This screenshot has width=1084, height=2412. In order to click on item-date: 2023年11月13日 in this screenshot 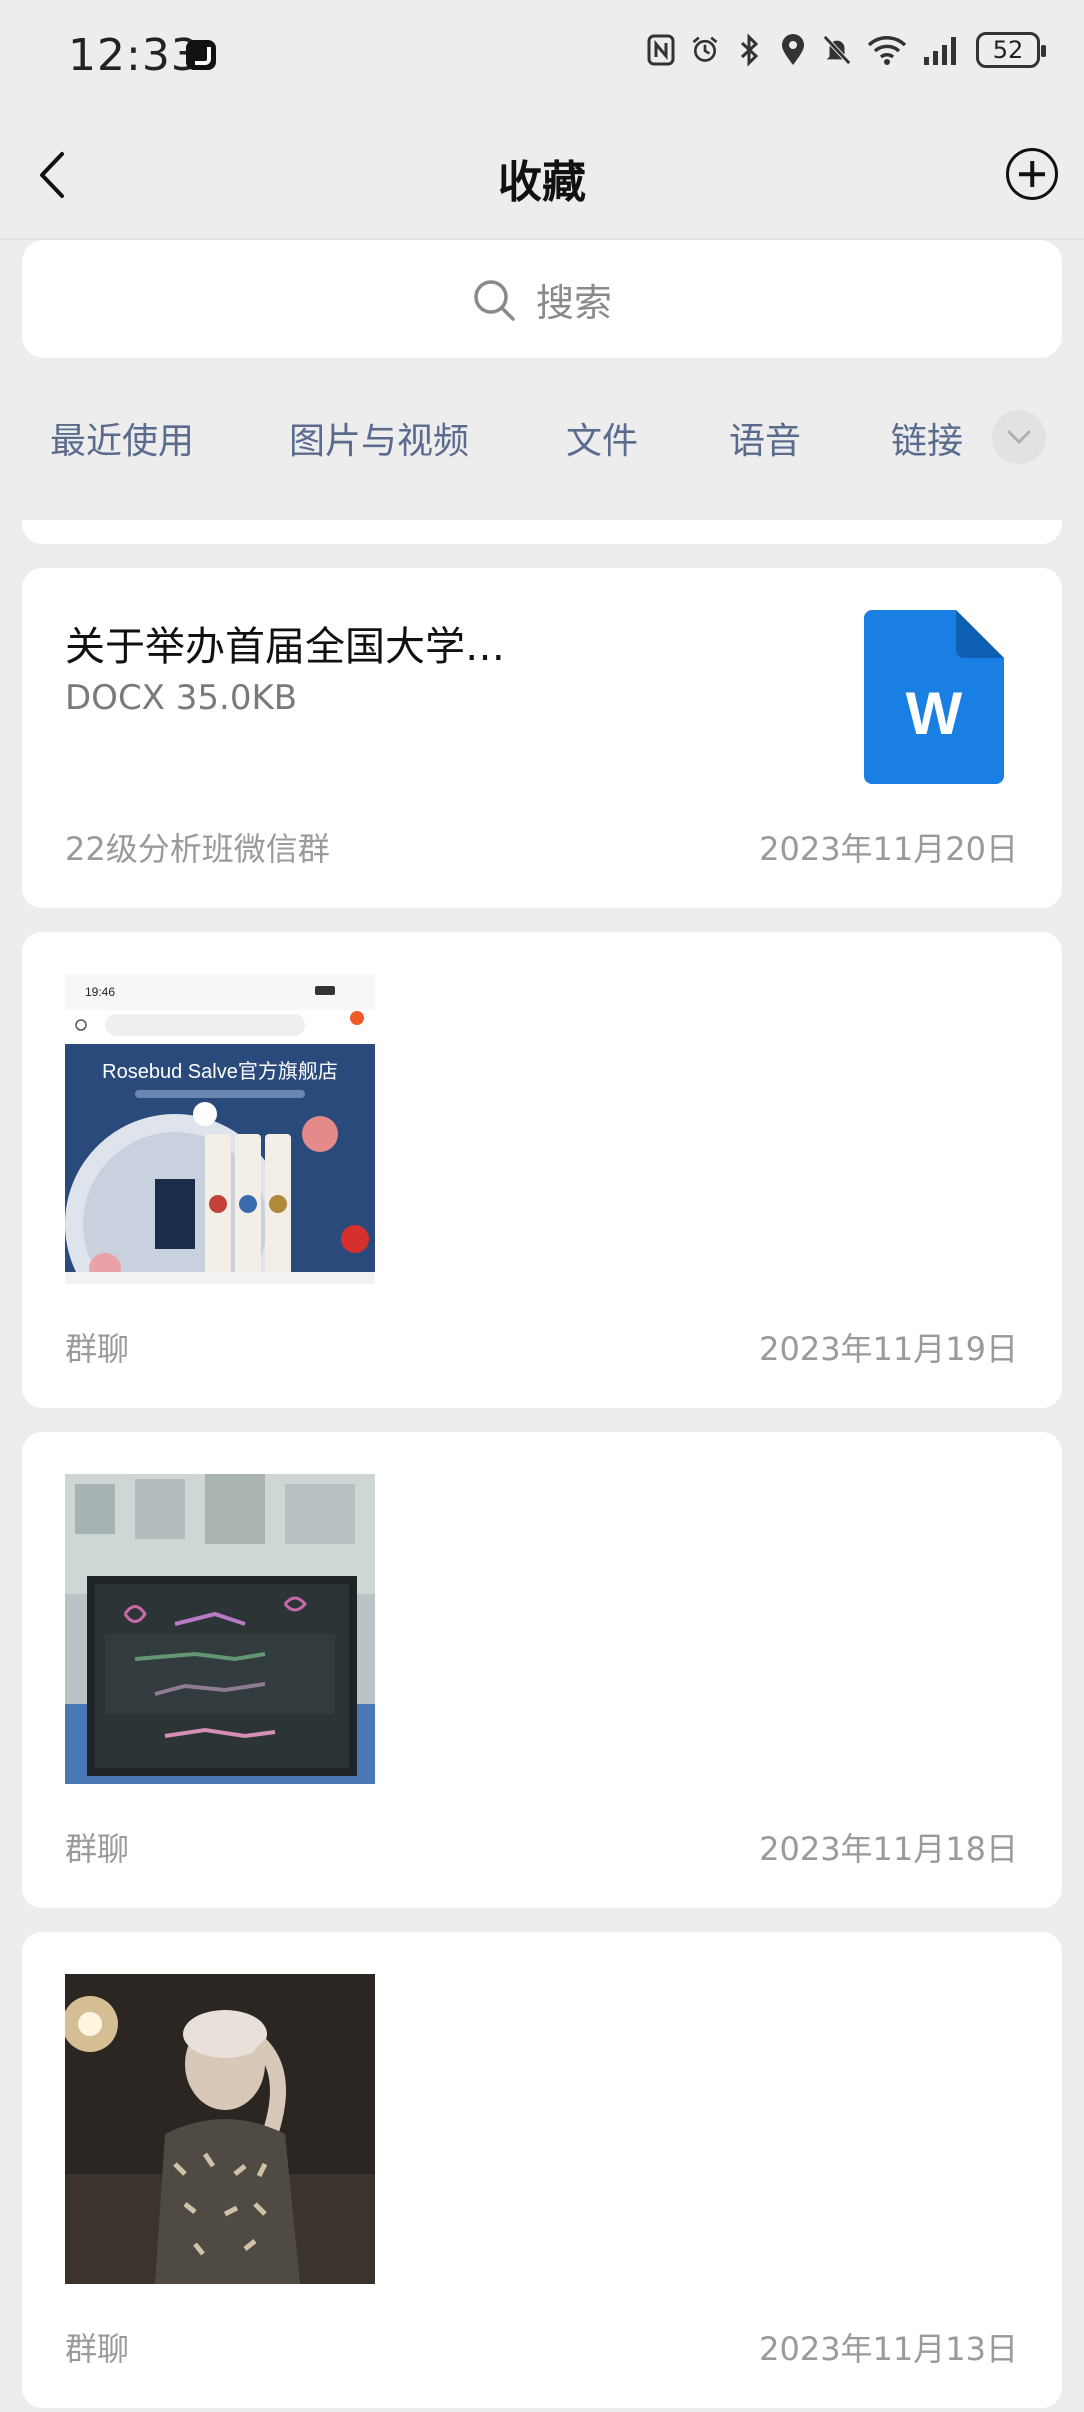, I will do `click(888, 2349)`.